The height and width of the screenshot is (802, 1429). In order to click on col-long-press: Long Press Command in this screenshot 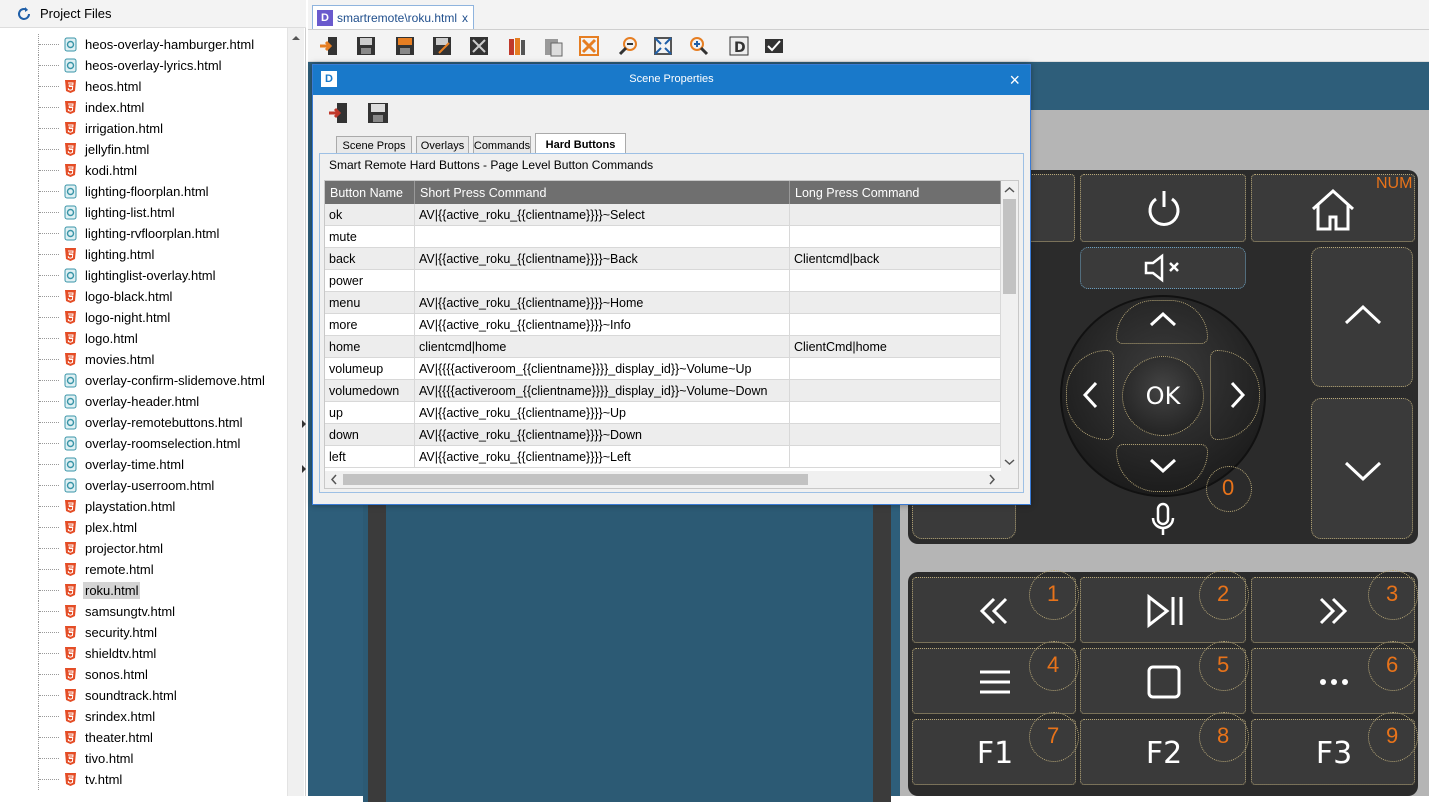, I will do `click(895, 192)`.